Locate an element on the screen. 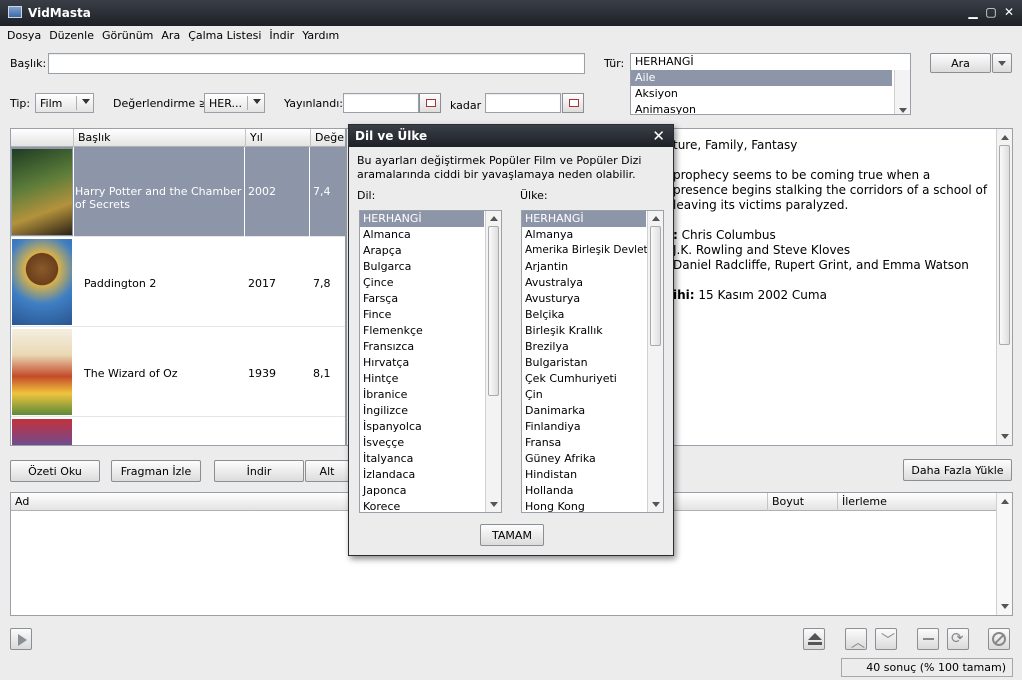 Image resolution: width=1022 pixels, height=680 pixels. menu-playlist: Çalma Listesi is located at coordinates (224, 34).